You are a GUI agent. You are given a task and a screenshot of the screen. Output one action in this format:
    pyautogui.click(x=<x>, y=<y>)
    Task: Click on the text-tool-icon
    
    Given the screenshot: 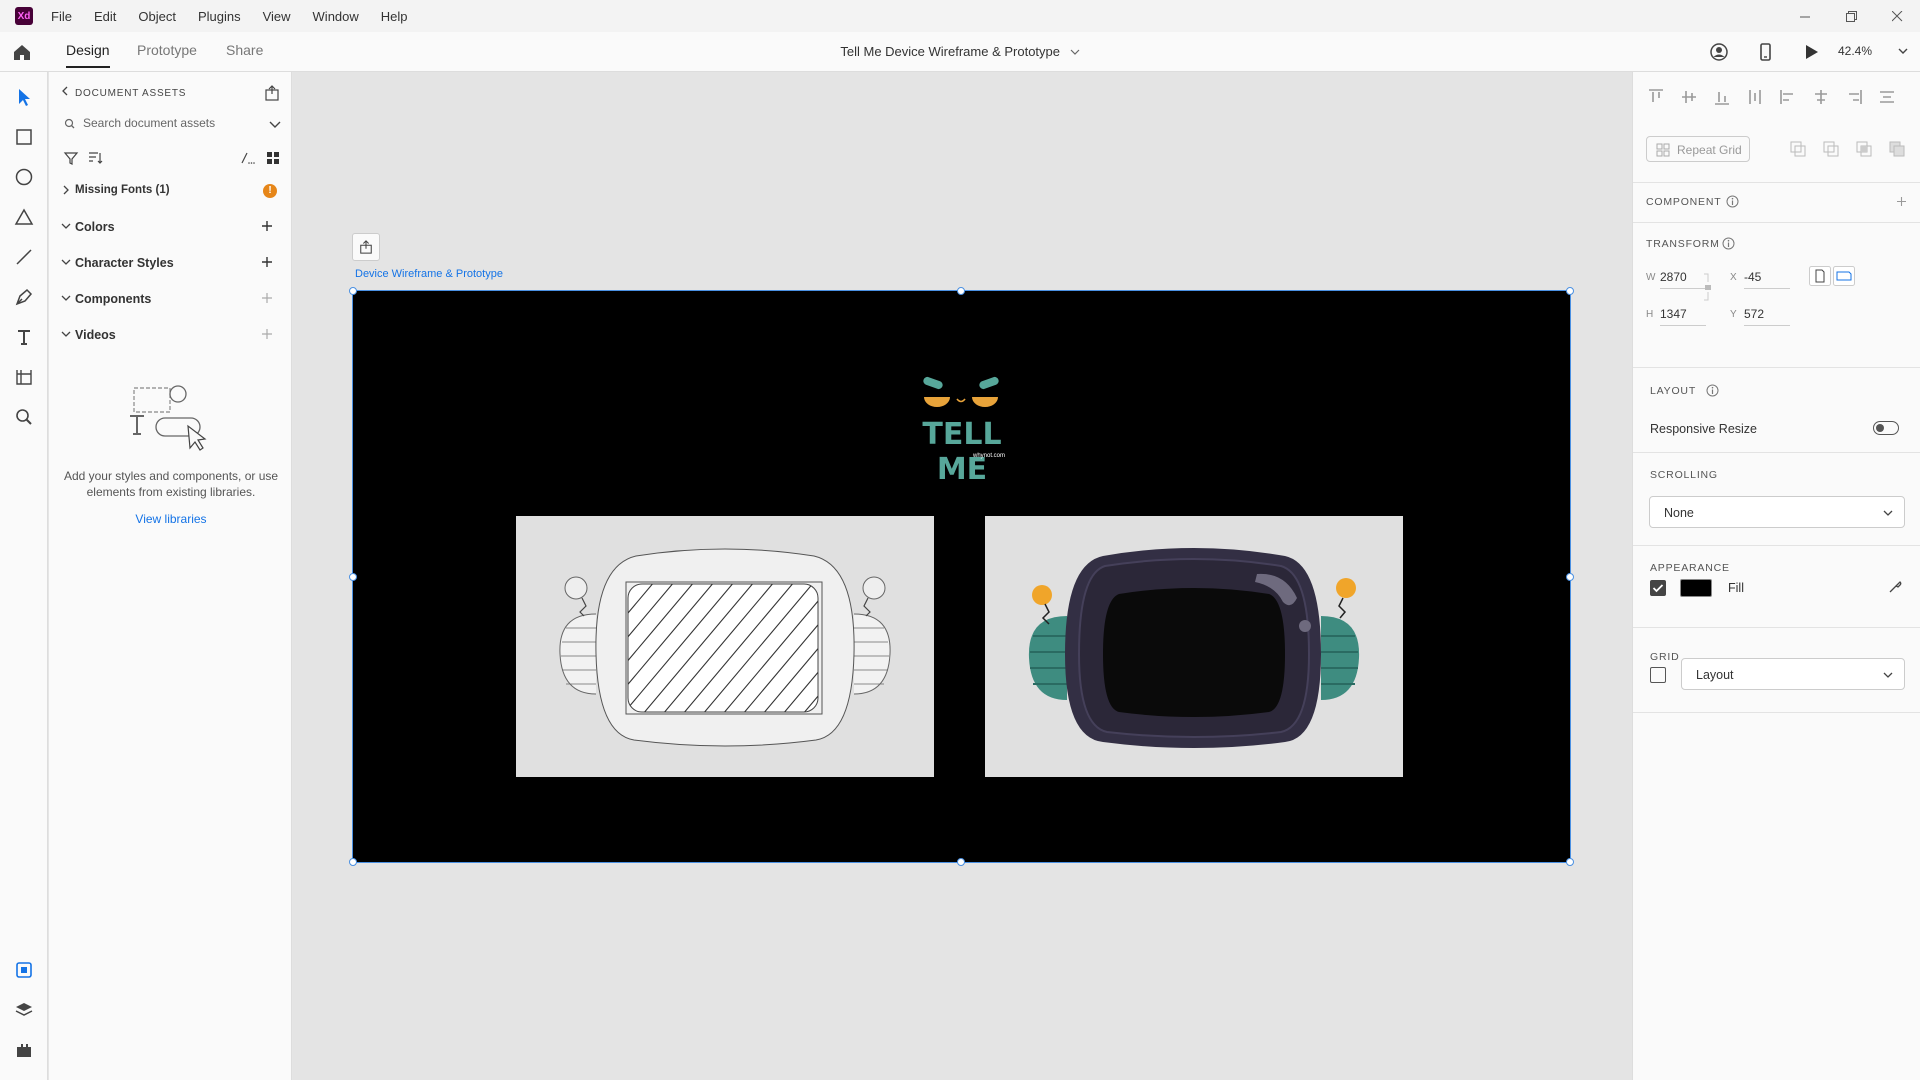 What is the action you would take?
    pyautogui.click(x=24, y=337)
    